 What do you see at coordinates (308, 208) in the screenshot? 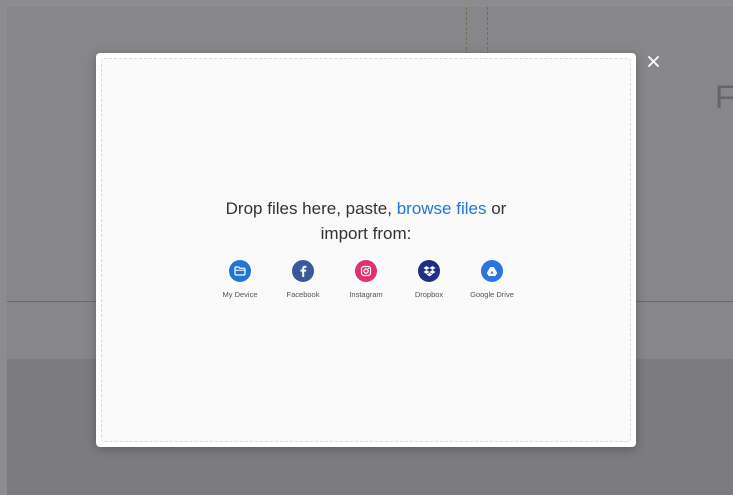
I see `drop-text-prefix: Drop files here, paste,` at bounding box center [308, 208].